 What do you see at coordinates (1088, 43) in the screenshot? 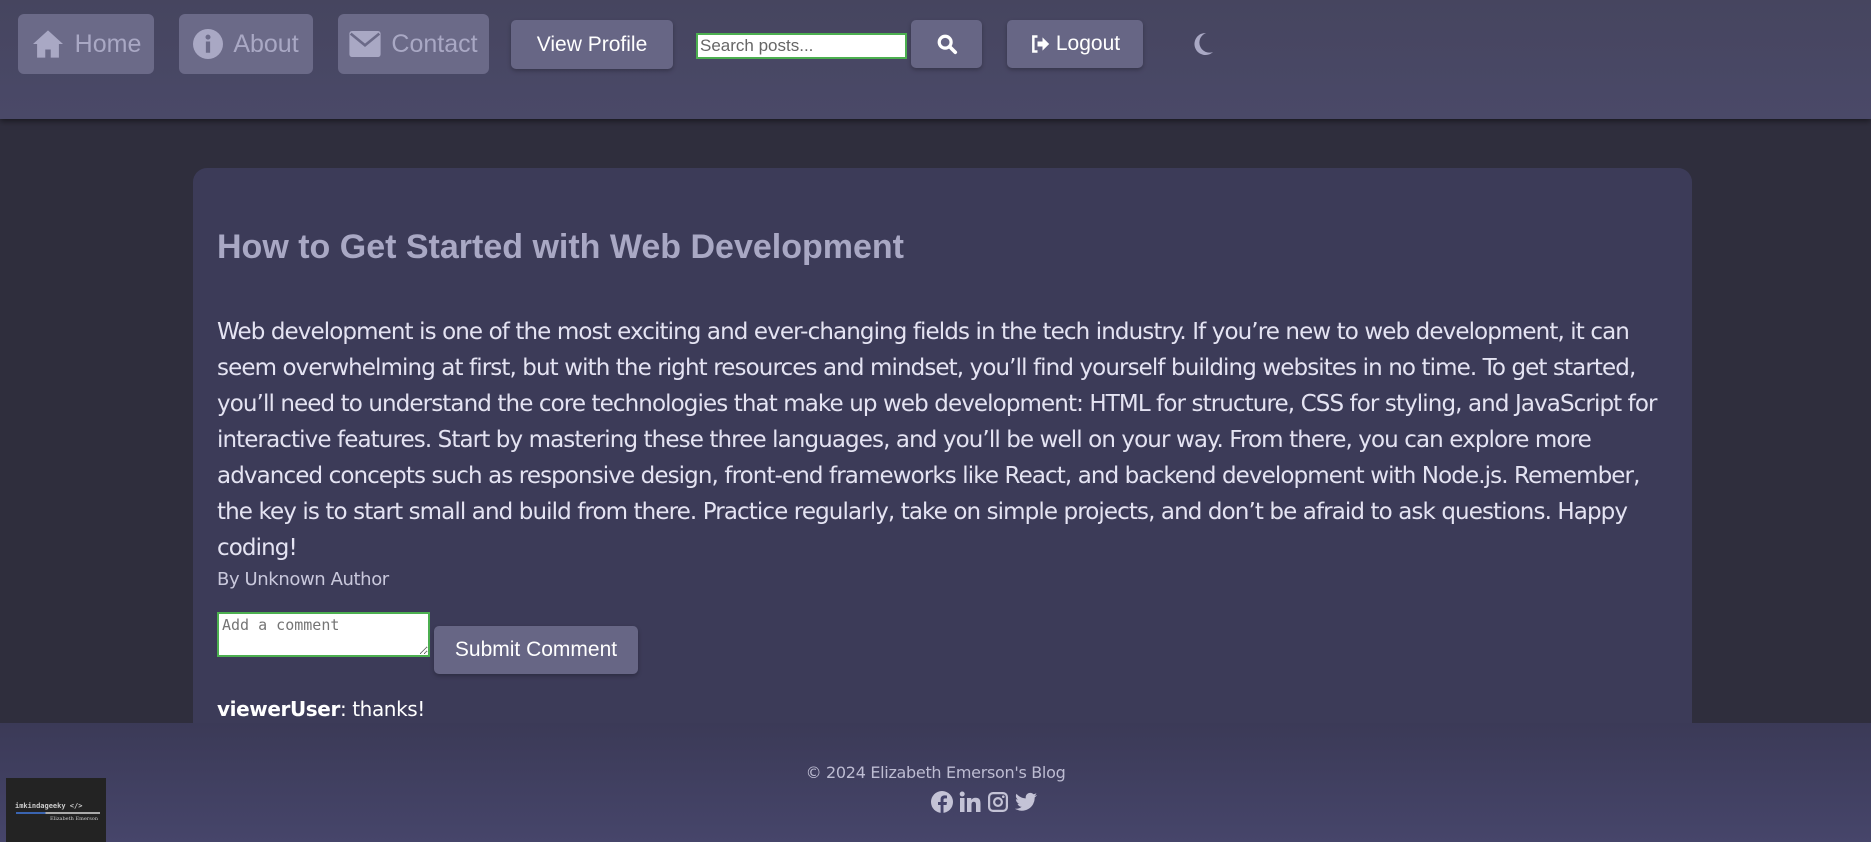
I see `logout-label: Logout` at bounding box center [1088, 43].